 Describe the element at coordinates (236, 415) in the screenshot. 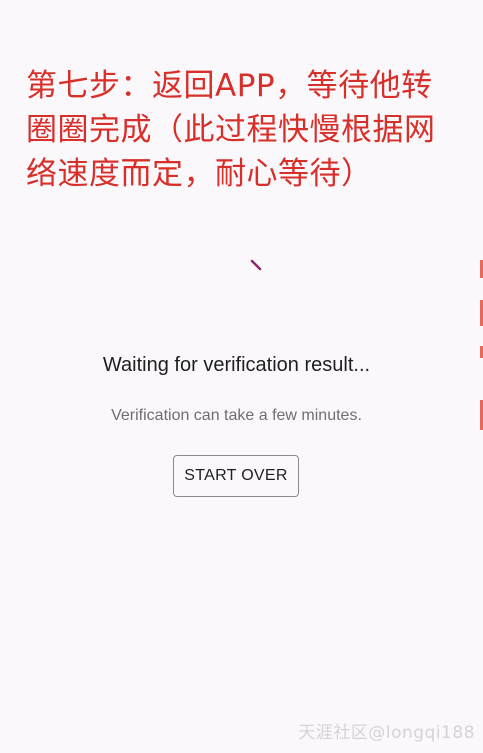

I see `verification-status-subtitle: Verification can take a few minutes.` at that location.